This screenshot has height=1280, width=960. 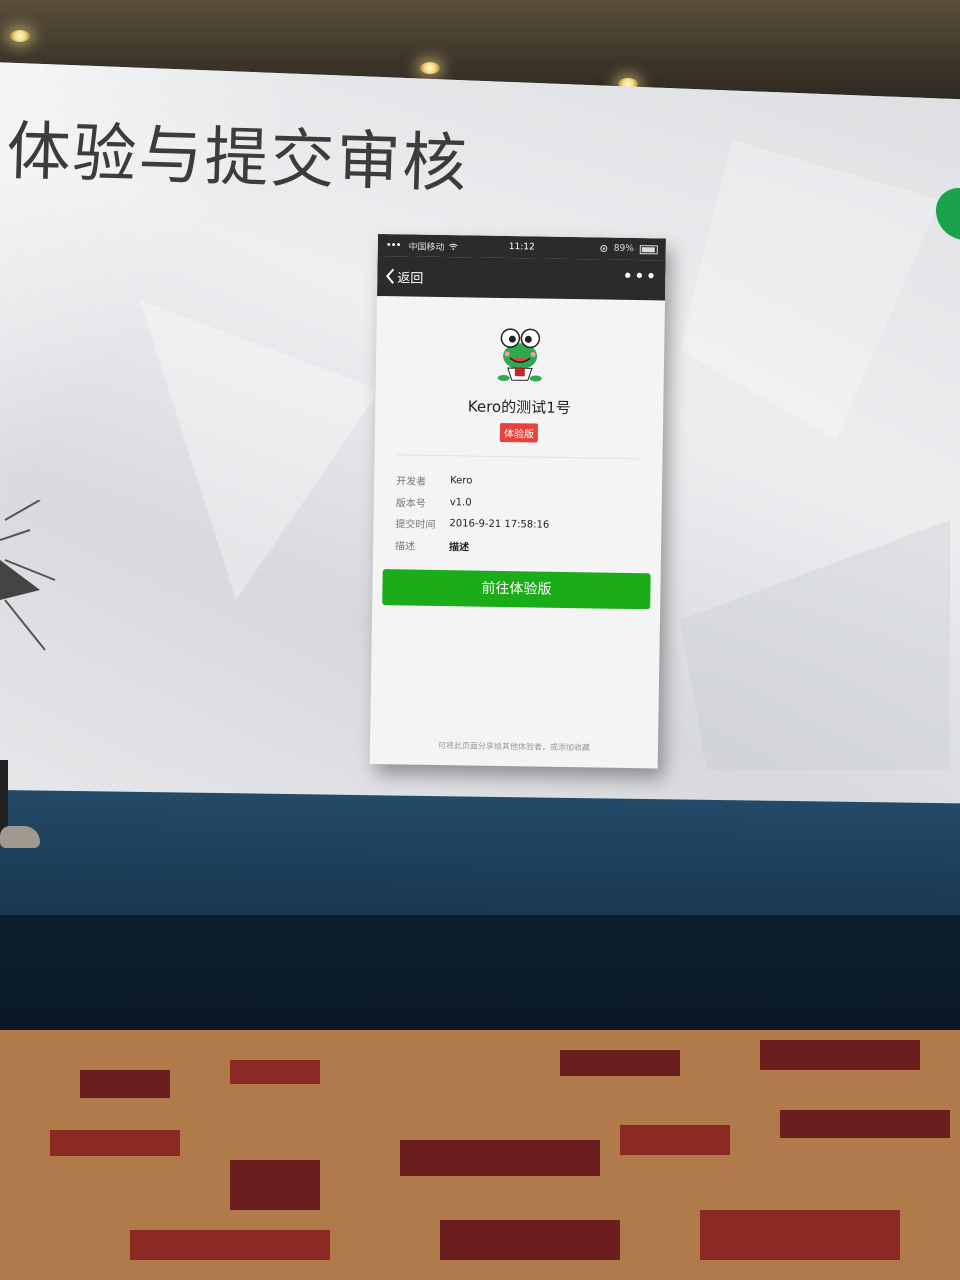 I want to click on status-bar: ••• 中国移动 11:12 89%, so click(x=521, y=247).